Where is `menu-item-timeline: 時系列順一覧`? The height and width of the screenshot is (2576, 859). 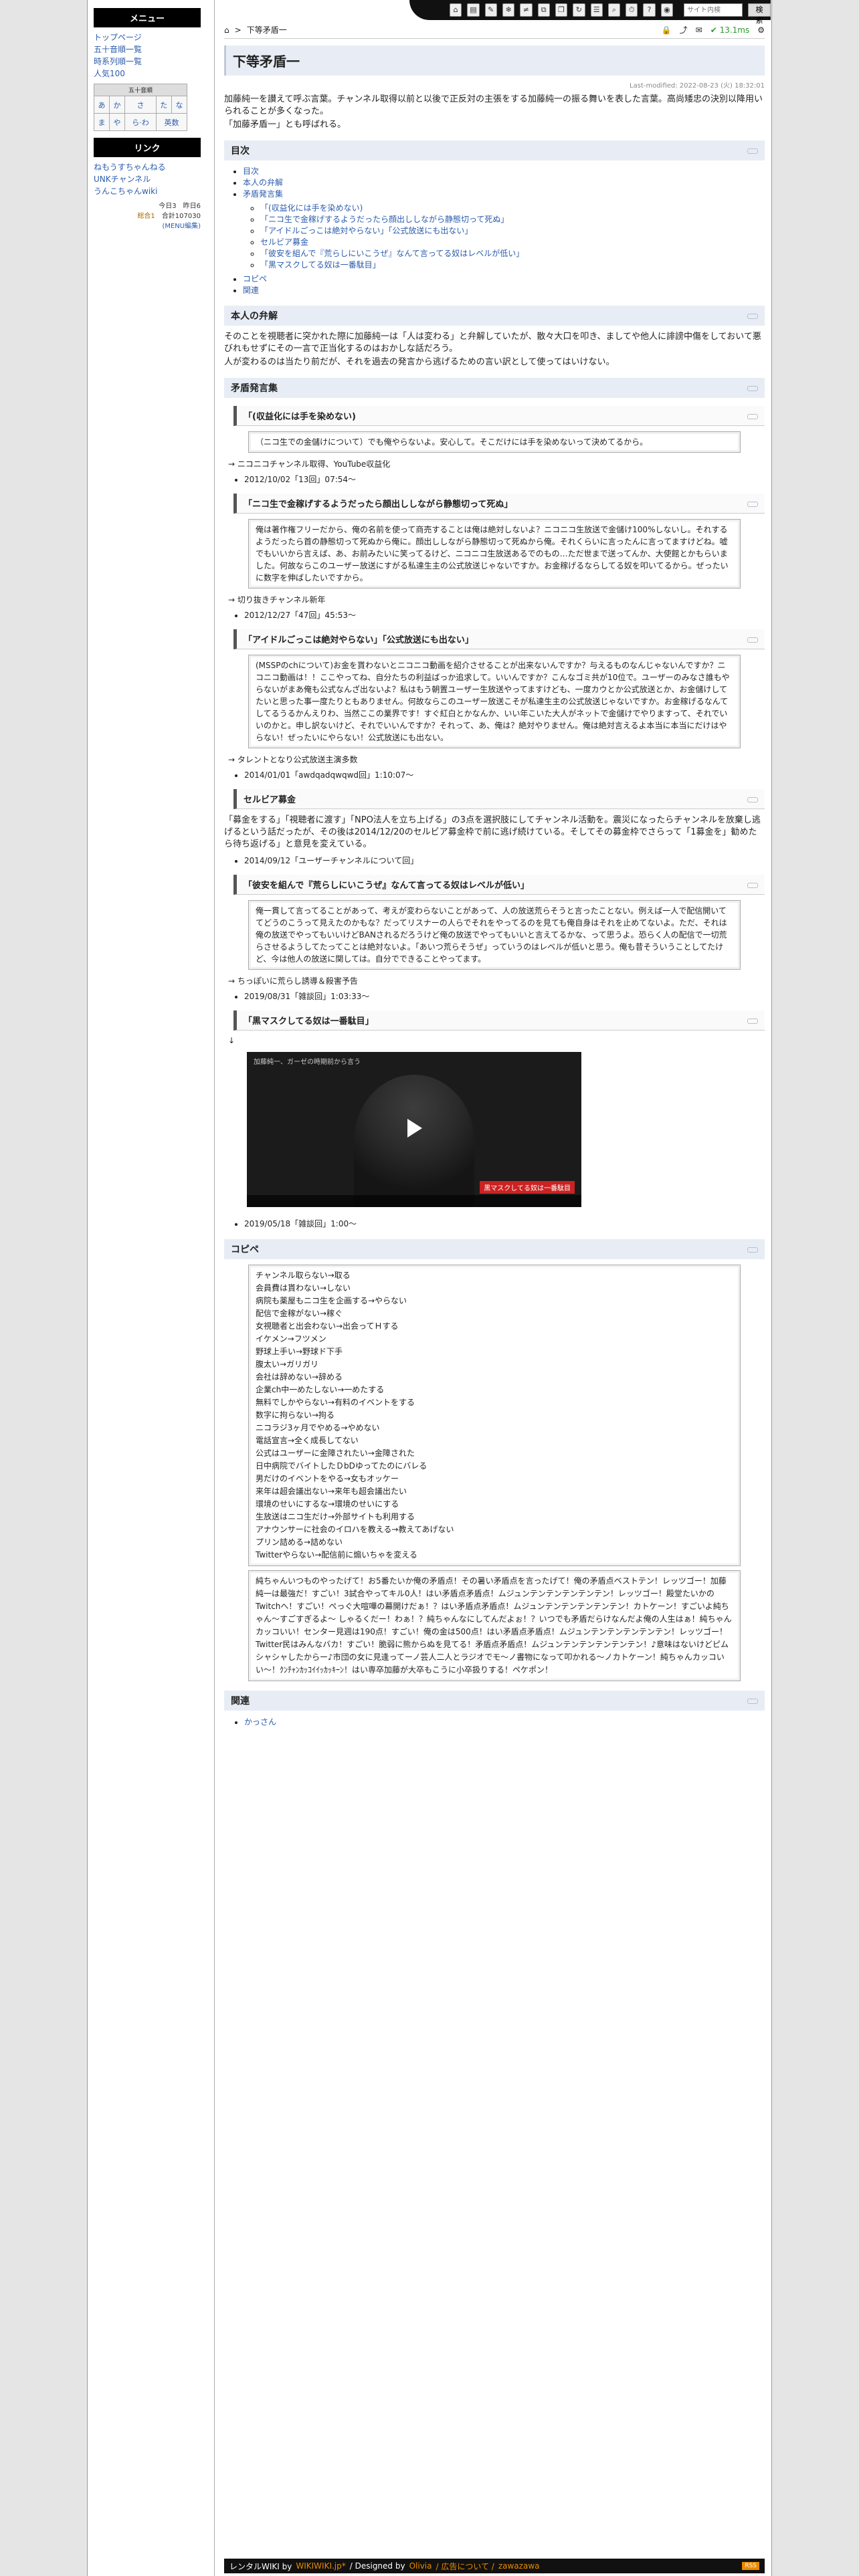
menu-item-timeline: 時系列順一覧 is located at coordinates (118, 61).